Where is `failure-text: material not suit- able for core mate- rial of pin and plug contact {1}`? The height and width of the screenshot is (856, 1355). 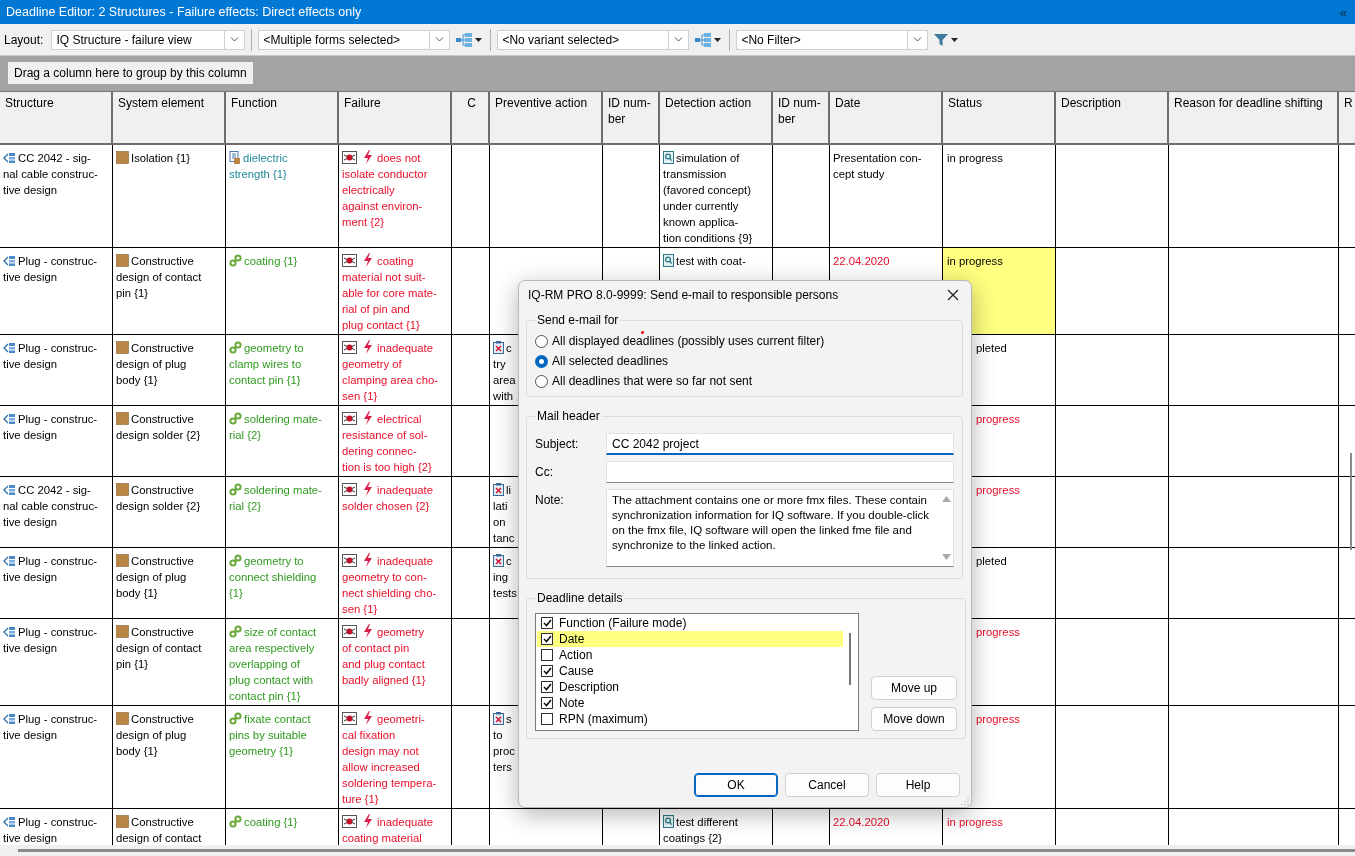
failure-text: material not suit- able for core mate- rial of pin and plug contact {1} is located at coordinates (389, 301).